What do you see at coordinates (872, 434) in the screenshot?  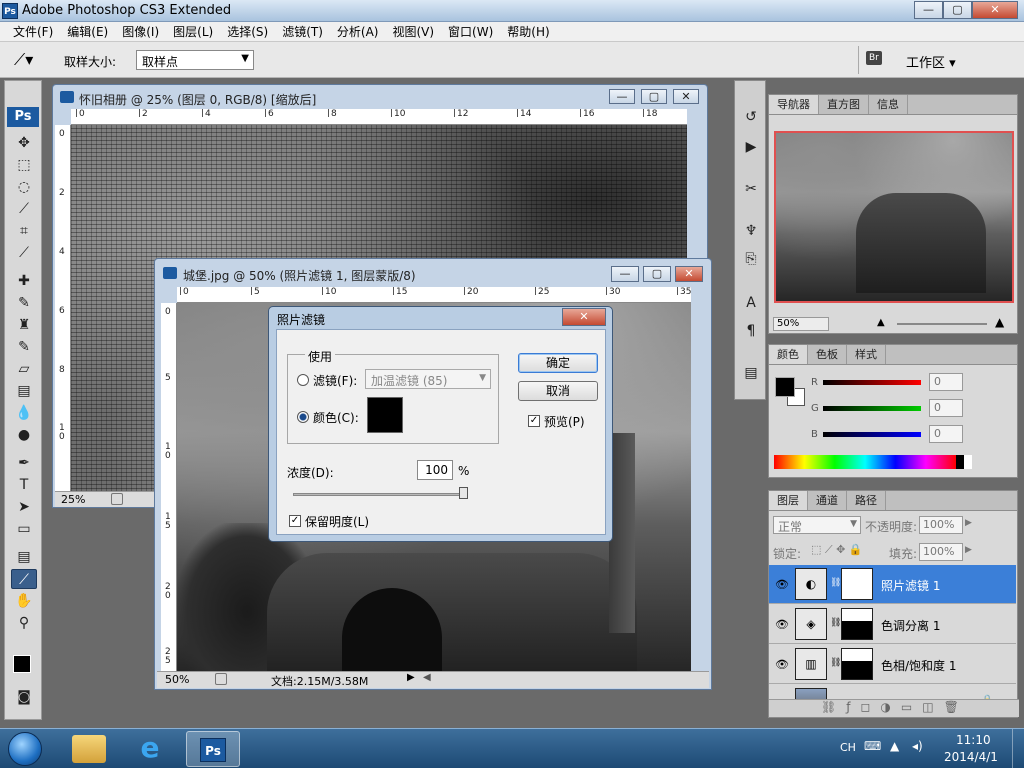 I see `blue-slider` at bounding box center [872, 434].